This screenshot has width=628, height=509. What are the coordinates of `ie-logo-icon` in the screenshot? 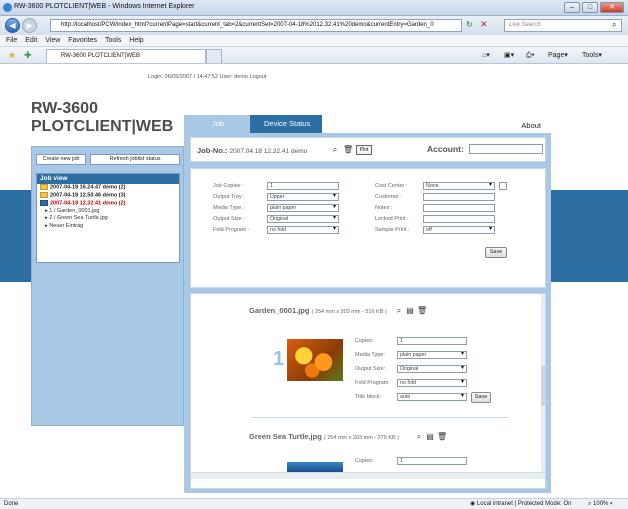 It's located at (7, 7).